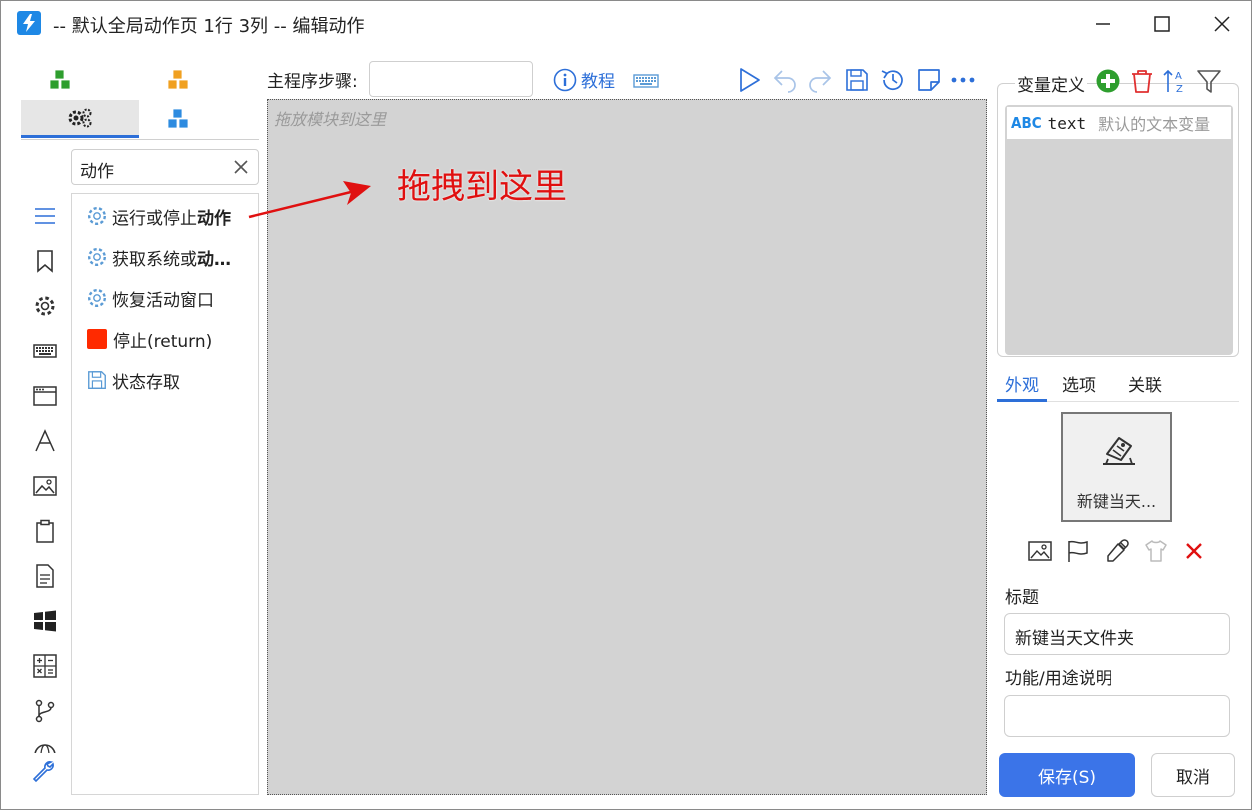  I want to click on title-input: 新键当天文件夹, so click(1117, 634).